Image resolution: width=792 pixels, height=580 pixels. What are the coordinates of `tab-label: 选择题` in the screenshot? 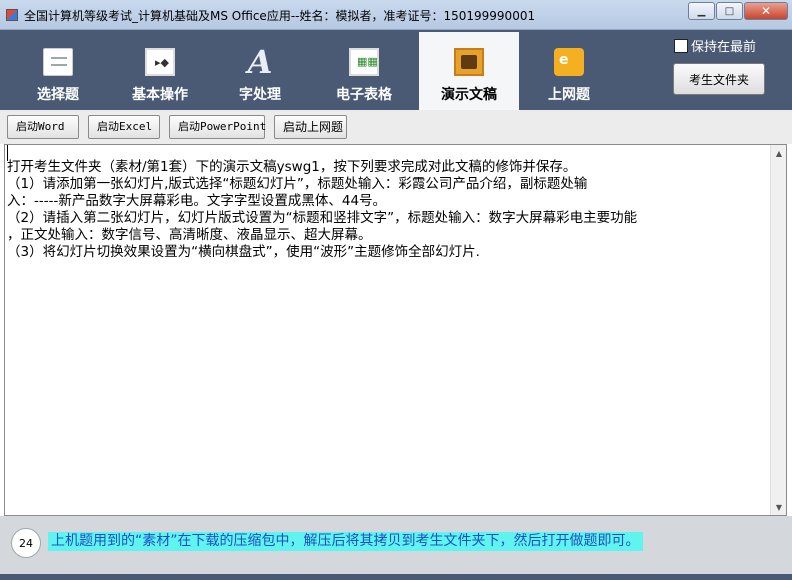 It's located at (58, 95).